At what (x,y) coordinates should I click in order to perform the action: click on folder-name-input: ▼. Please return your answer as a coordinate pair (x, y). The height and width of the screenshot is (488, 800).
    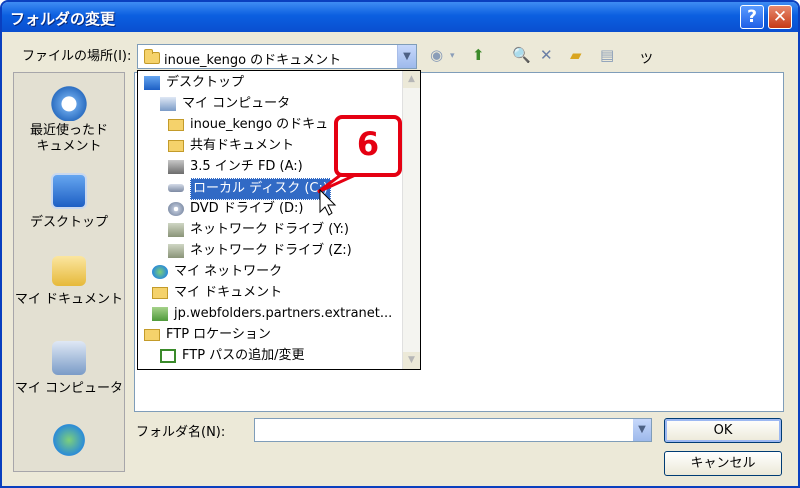
    Looking at the image, I should click on (453, 430).